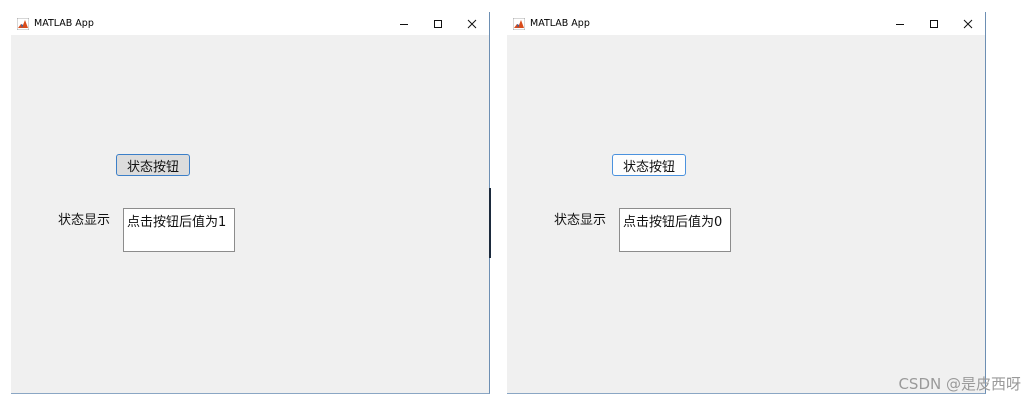 Image resolution: width=1035 pixels, height=403 pixels. Describe the element at coordinates (179, 230) in the screenshot. I see `state-display-field: 点击按钮后值为1` at that location.